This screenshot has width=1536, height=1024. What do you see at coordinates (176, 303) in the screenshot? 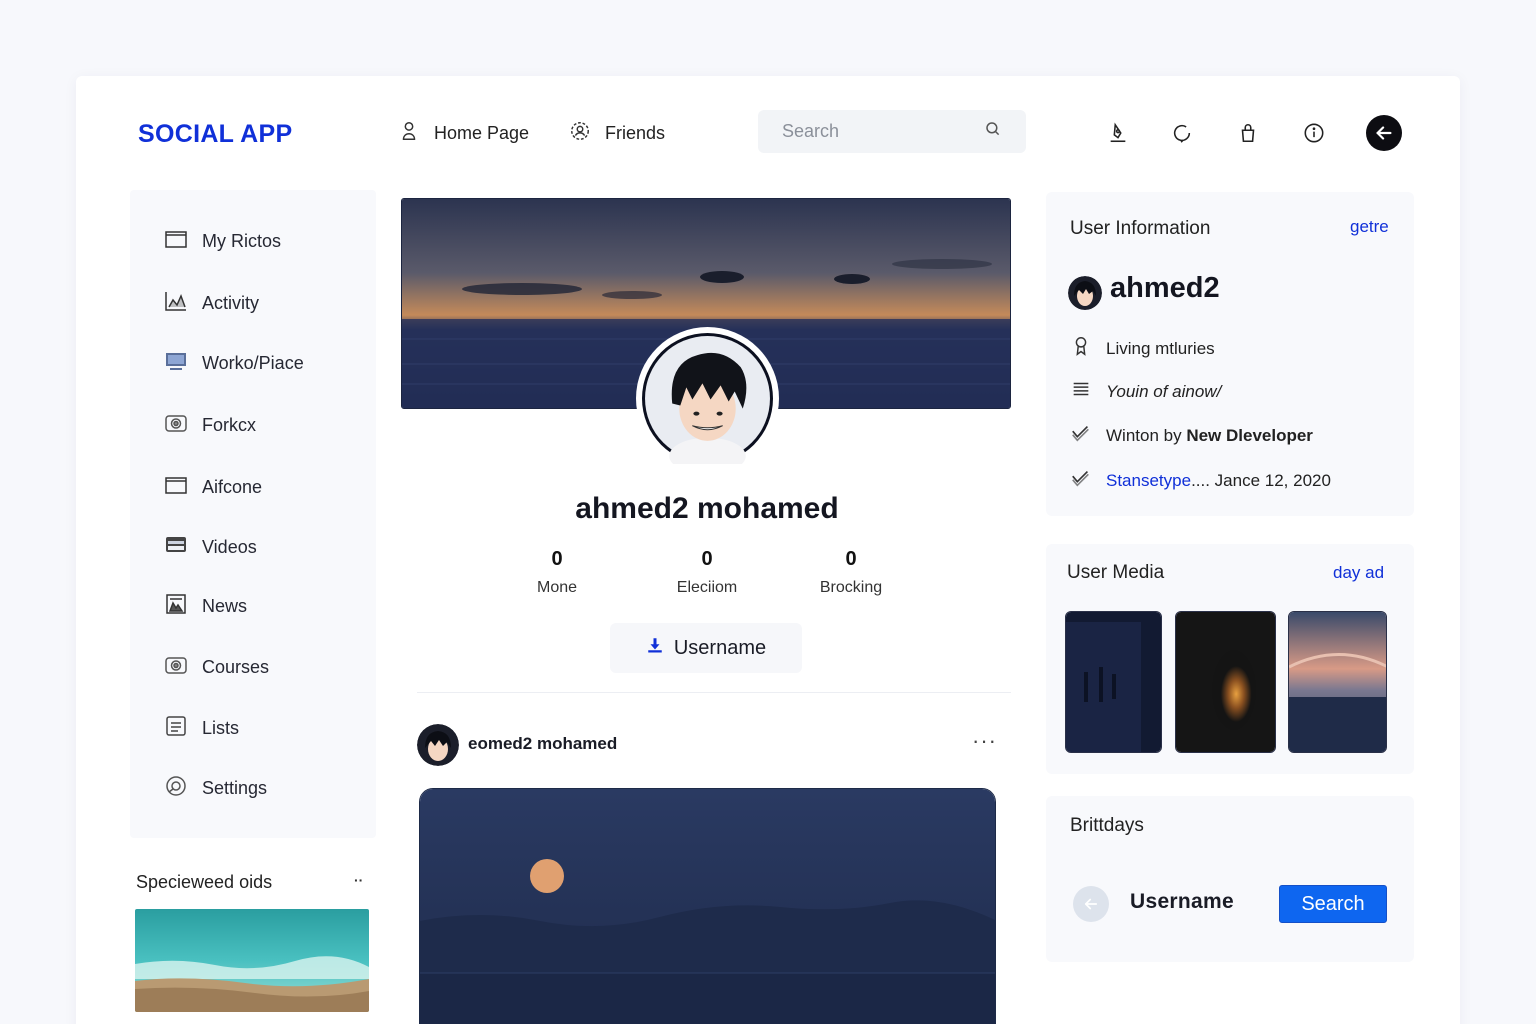
I see `chart-icon` at bounding box center [176, 303].